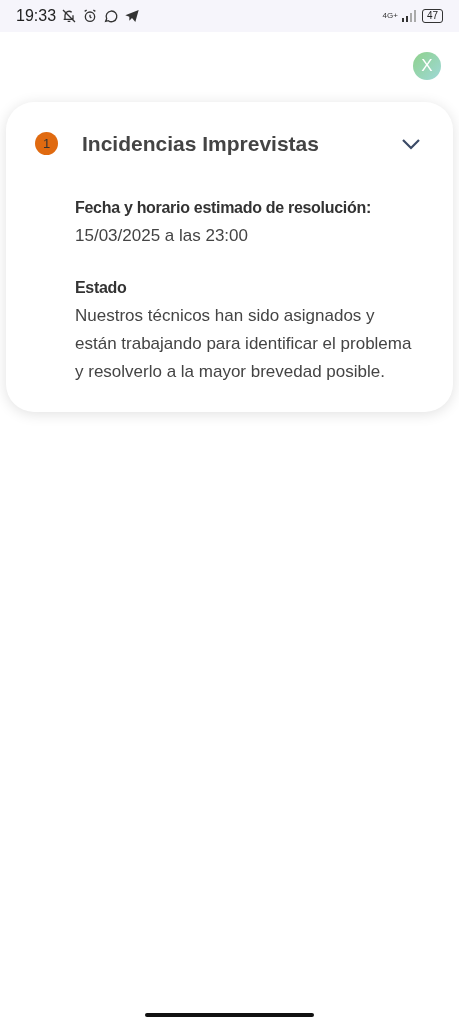 Image resolution: width=459 pixels, height=1024 pixels. What do you see at coordinates (409, 16) in the screenshot?
I see `signal-icon` at bounding box center [409, 16].